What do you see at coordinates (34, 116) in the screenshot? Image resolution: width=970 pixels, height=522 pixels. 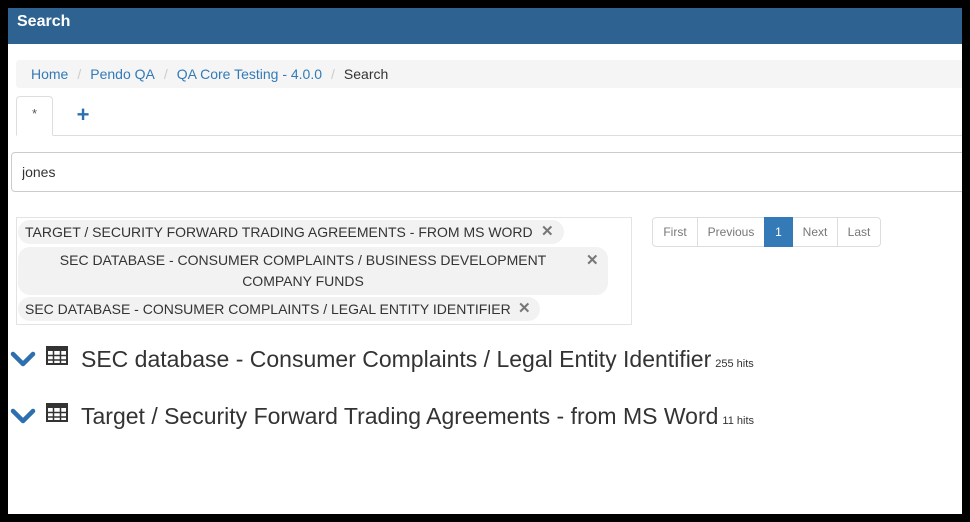 I see `tab-active-query: *` at bounding box center [34, 116].